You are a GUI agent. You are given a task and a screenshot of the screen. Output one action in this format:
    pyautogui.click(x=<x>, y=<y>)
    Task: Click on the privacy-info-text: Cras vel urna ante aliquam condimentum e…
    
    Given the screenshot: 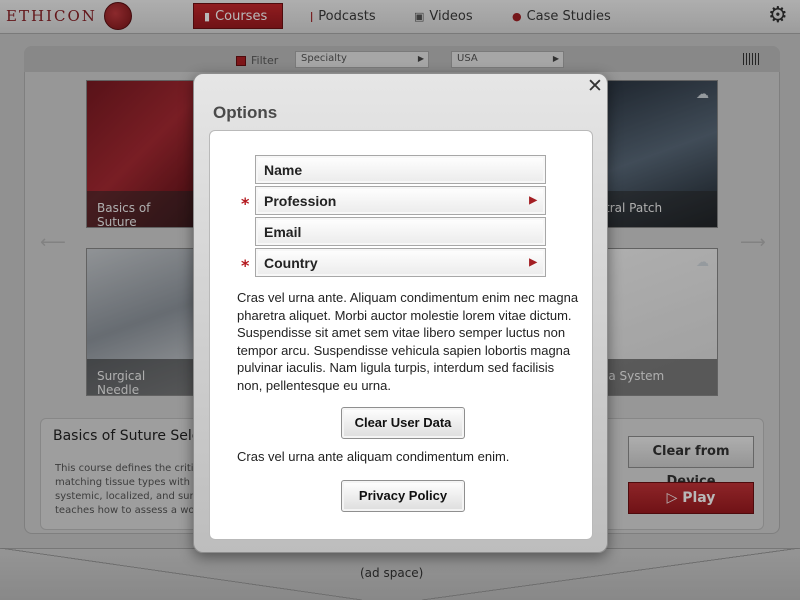 What is the action you would take?
    pyautogui.click(x=373, y=456)
    